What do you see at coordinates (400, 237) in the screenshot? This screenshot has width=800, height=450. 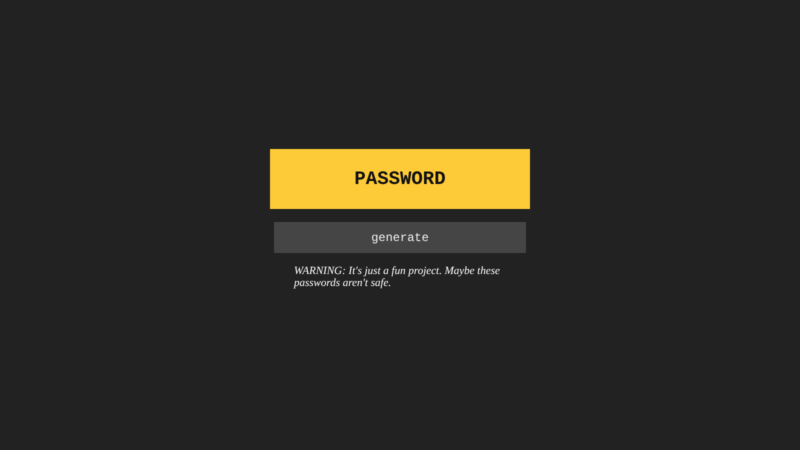 I see `generate-button: generate` at bounding box center [400, 237].